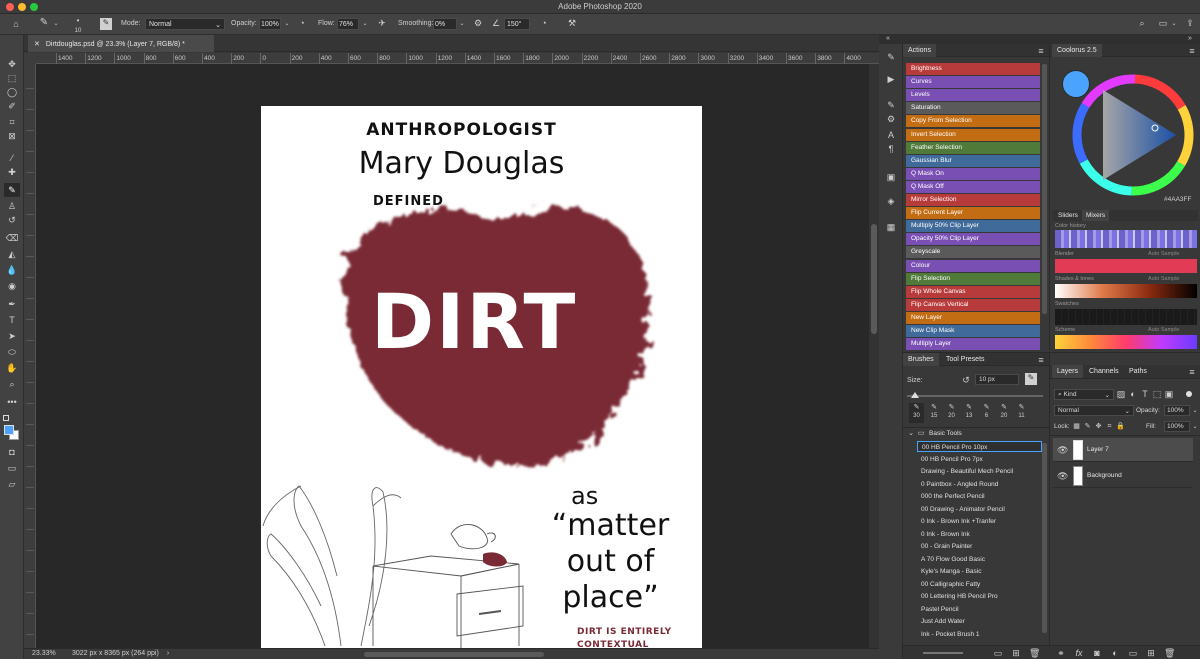  Describe the element at coordinates (973, 69) in the screenshot. I see `action-item: Brightness` at that location.